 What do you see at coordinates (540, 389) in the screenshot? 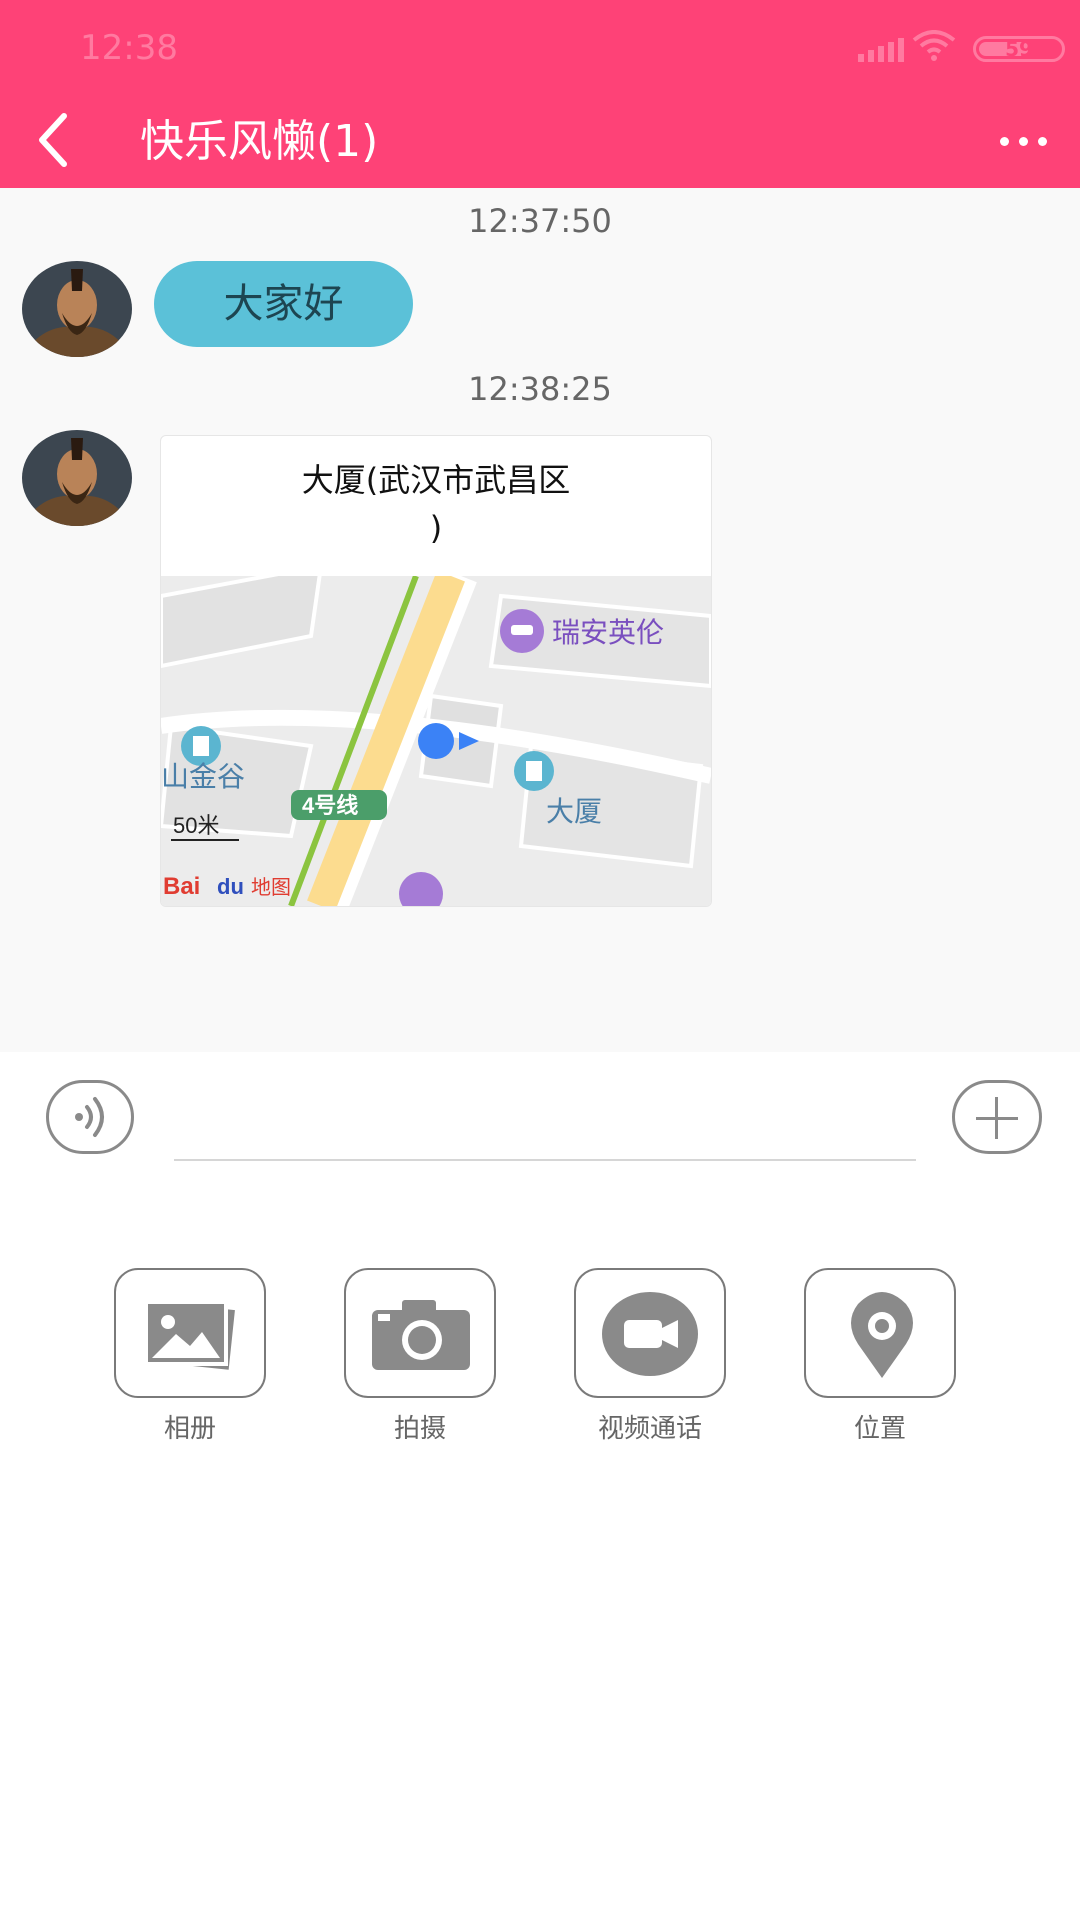
I see `message-timestamp: 12:38:25` at bounding box center [540, 389].